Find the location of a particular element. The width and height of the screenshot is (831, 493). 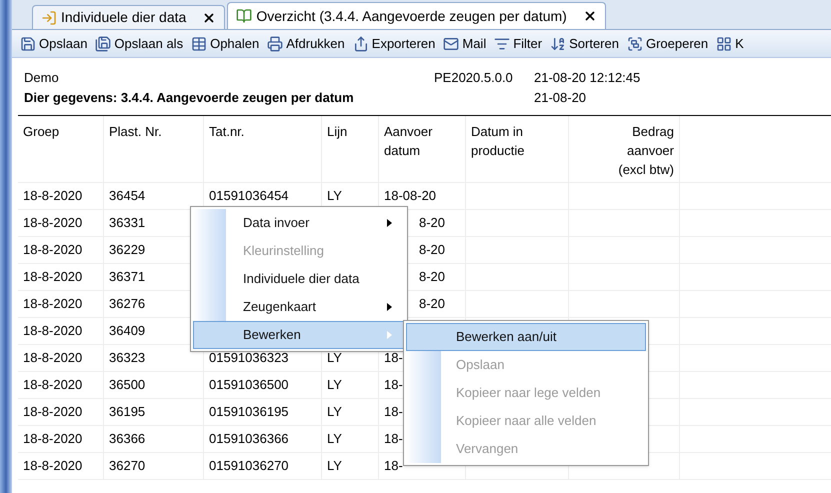

table-cell-text: 36366 is located at coordinates (127, 439).